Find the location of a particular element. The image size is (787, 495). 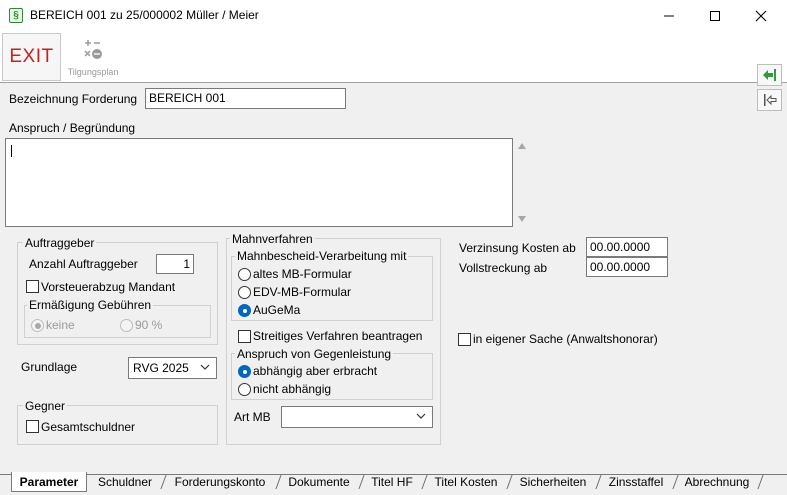

exit-button: EXIT is located at coordinates (31, 57).